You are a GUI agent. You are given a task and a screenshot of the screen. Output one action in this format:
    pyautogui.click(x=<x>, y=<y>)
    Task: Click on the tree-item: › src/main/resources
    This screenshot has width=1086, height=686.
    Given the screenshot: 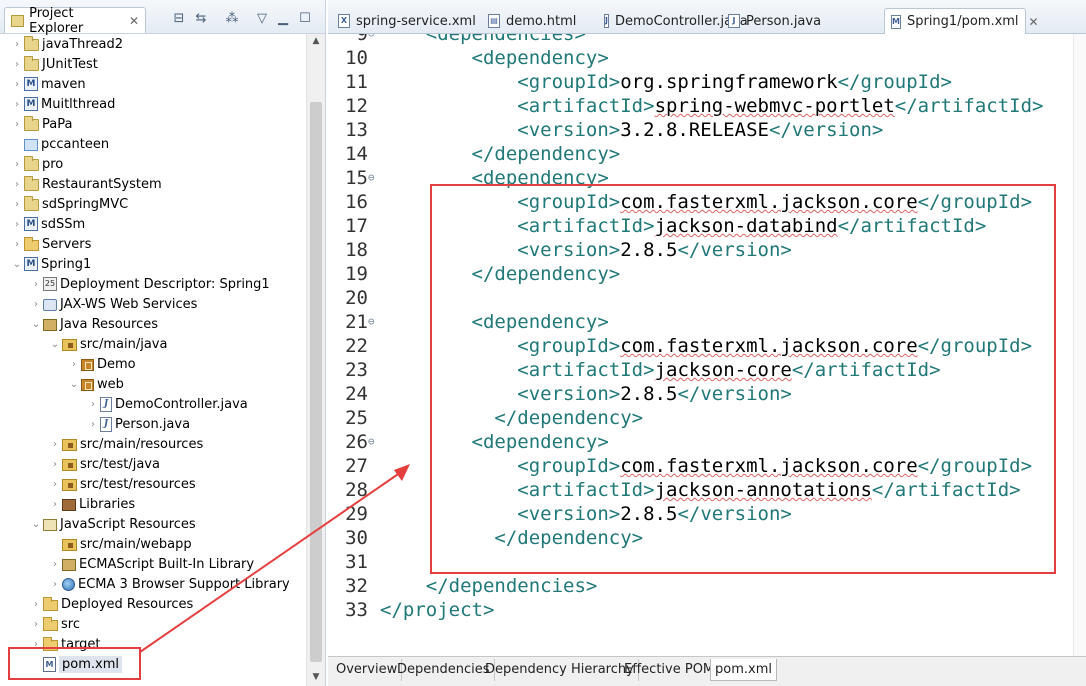 What is the action you would take?
    pyautogui.click(x=125, y=444)
    